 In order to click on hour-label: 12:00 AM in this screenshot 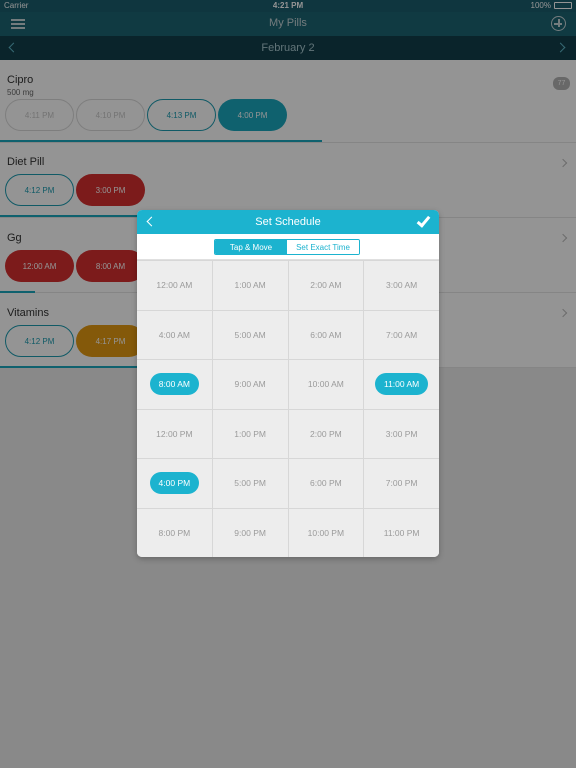, I will do `click(174, 285)`.